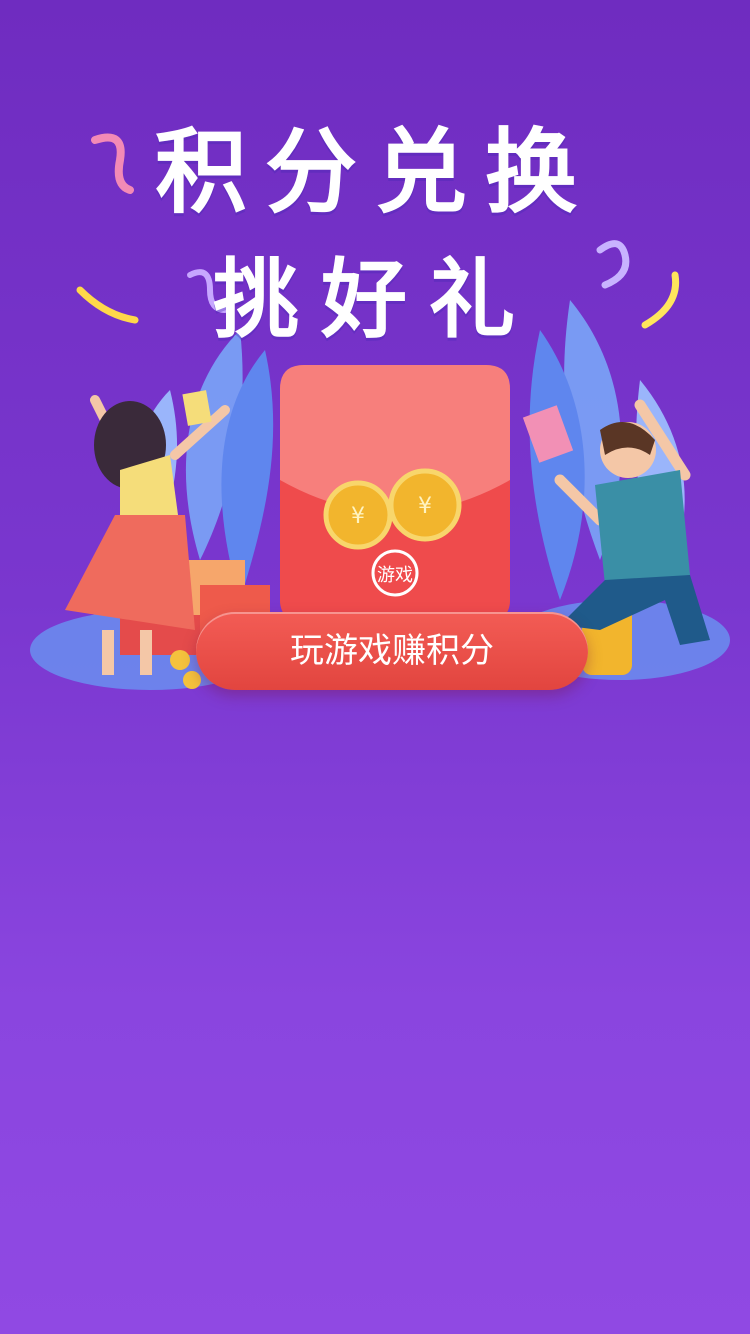  What do you see at coordinates (374, 172) in the screenshot?
I see `banner-title-line1: 积分兑换` at bounding box center [374, 172].